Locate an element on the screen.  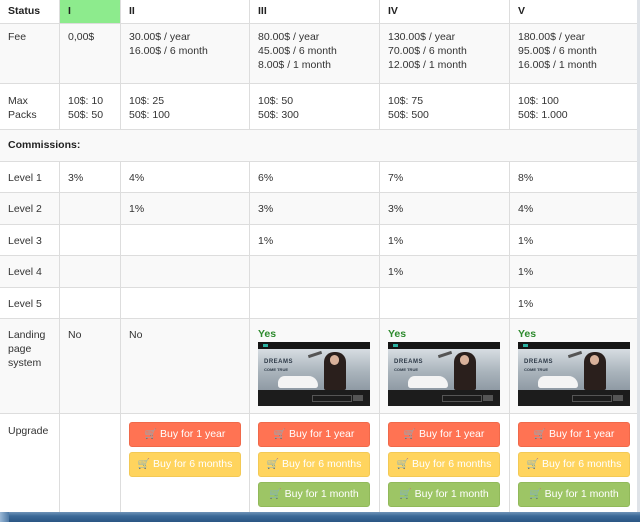
start-button is located at coordinates (4, 517).